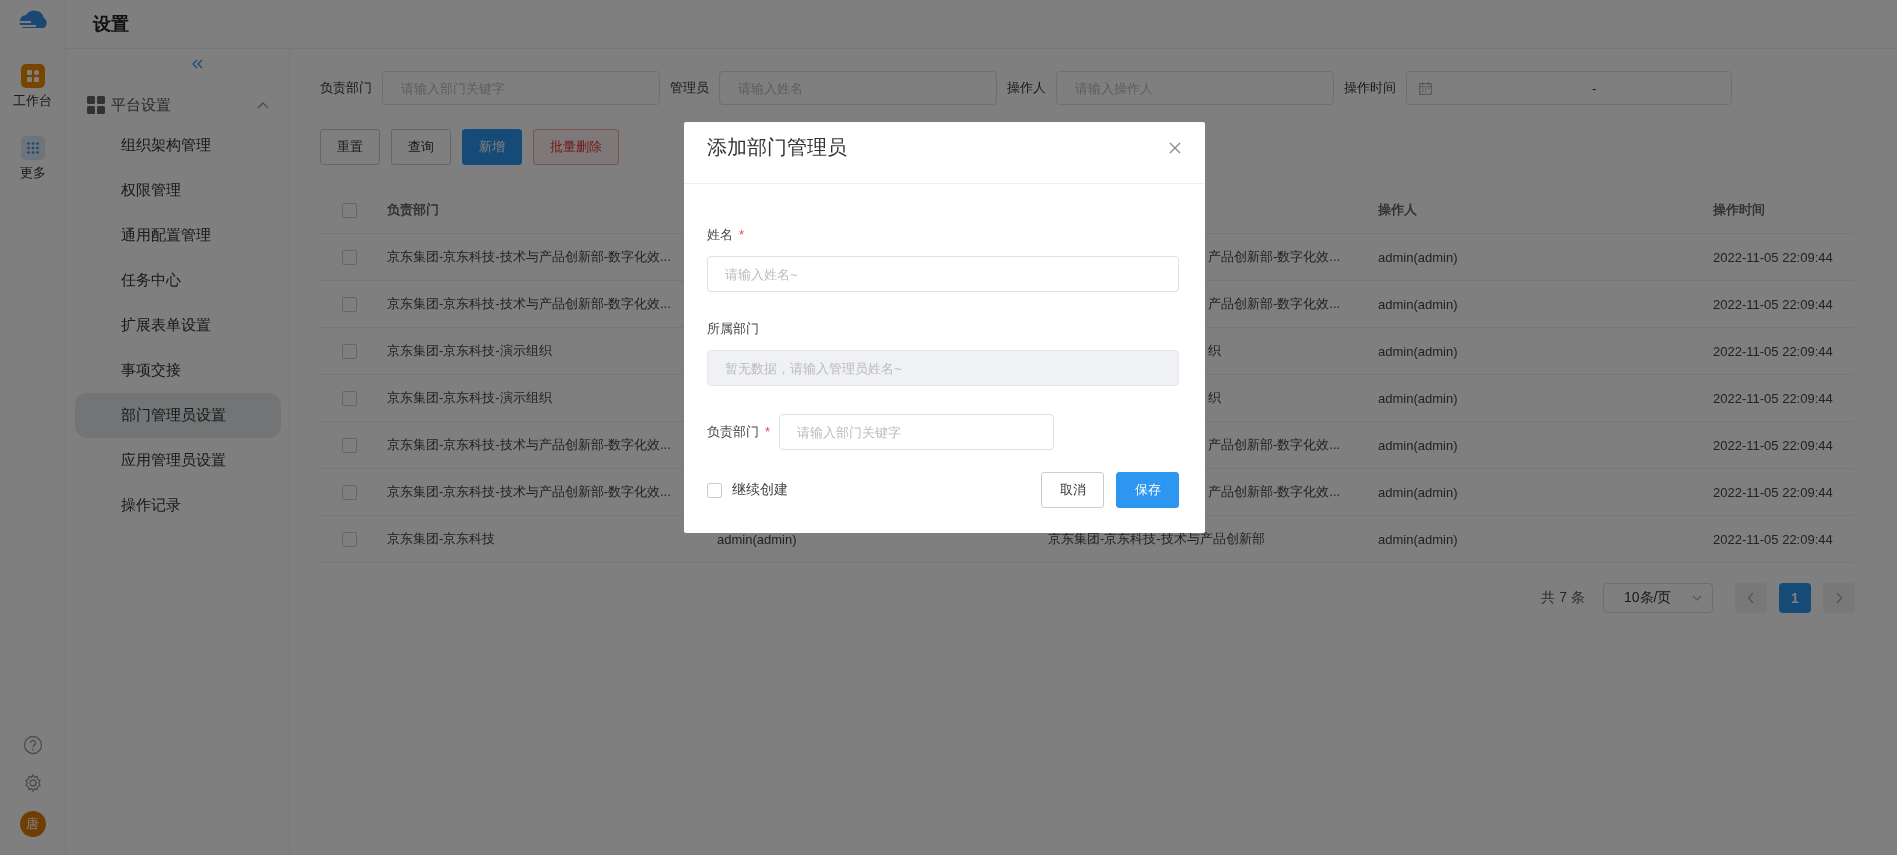  What do you see at coordinates (178, 505) in the screenshot?
I see `sidebar-item: 操作记录` at bounding box center [178, 505].